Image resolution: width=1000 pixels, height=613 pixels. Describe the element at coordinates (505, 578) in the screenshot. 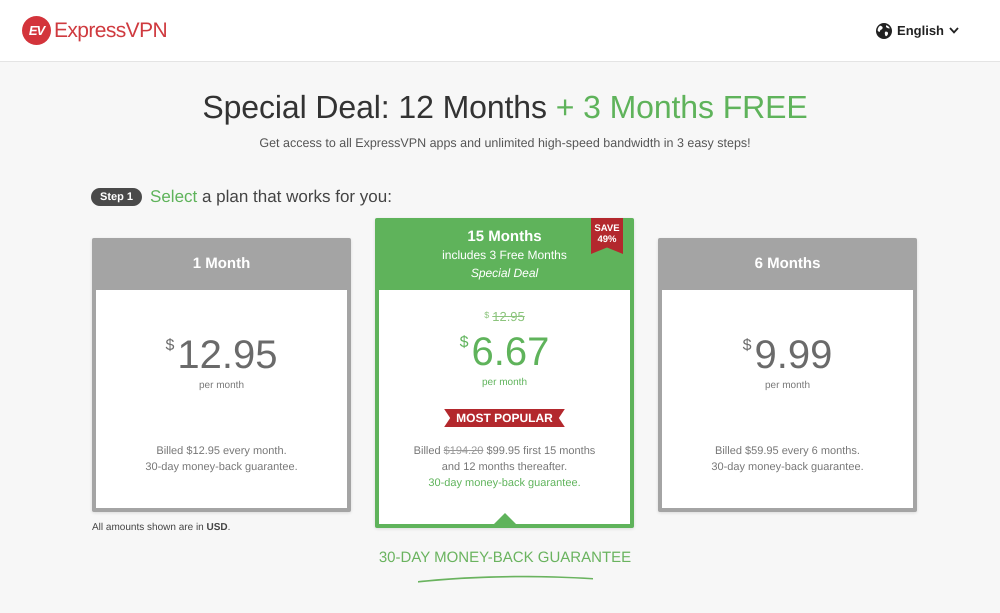

I see `brush-stroke-icon` at that location.